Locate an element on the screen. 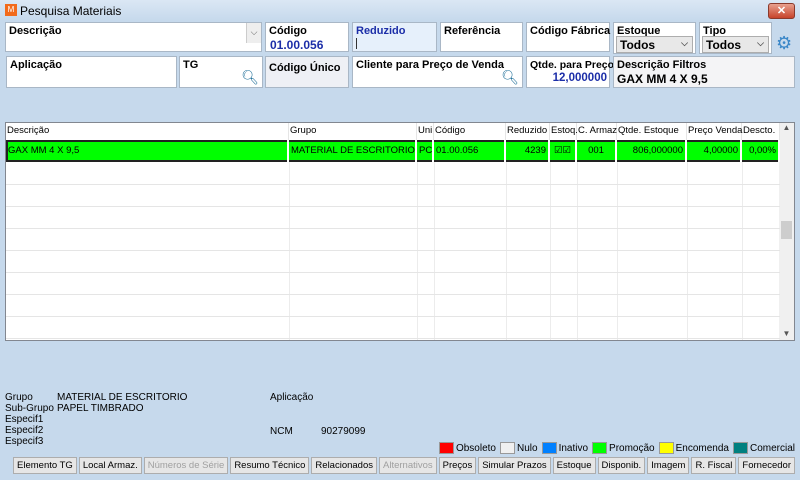  numeros-de-serie-button: Números de Série is located at coordinates (186, 465).